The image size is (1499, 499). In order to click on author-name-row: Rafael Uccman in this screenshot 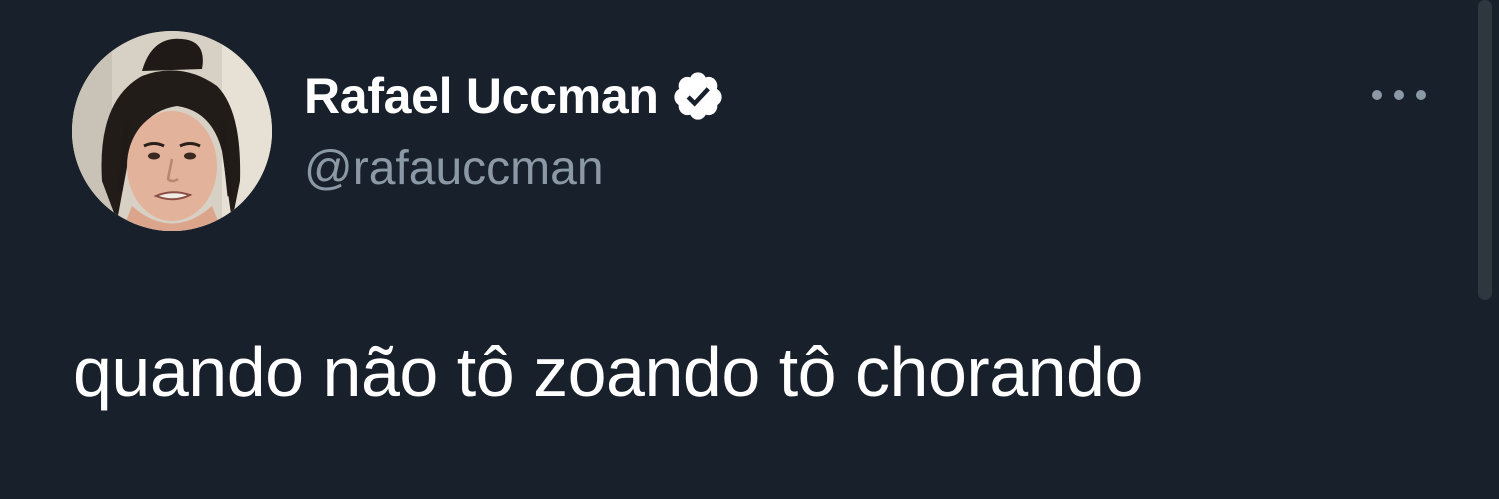, I will do `click(514, 96)`.